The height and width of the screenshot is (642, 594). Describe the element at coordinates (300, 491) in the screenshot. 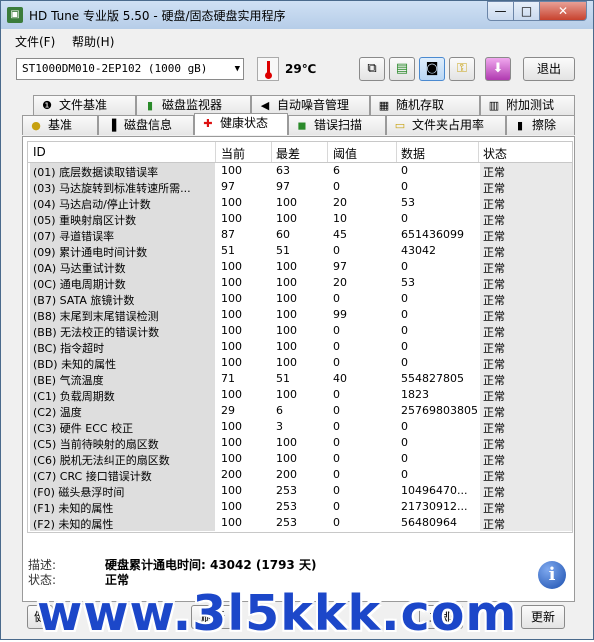

I see `table-row: (F0) 磁头悬浮时间 100 253 0 10496470... 正常` at that location.